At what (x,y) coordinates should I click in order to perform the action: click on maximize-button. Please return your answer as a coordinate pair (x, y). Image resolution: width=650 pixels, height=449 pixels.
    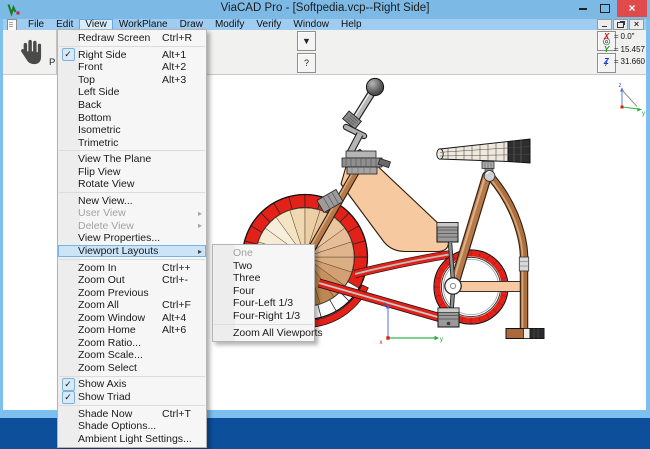
    Looking at the image, I should click on (605, 8).